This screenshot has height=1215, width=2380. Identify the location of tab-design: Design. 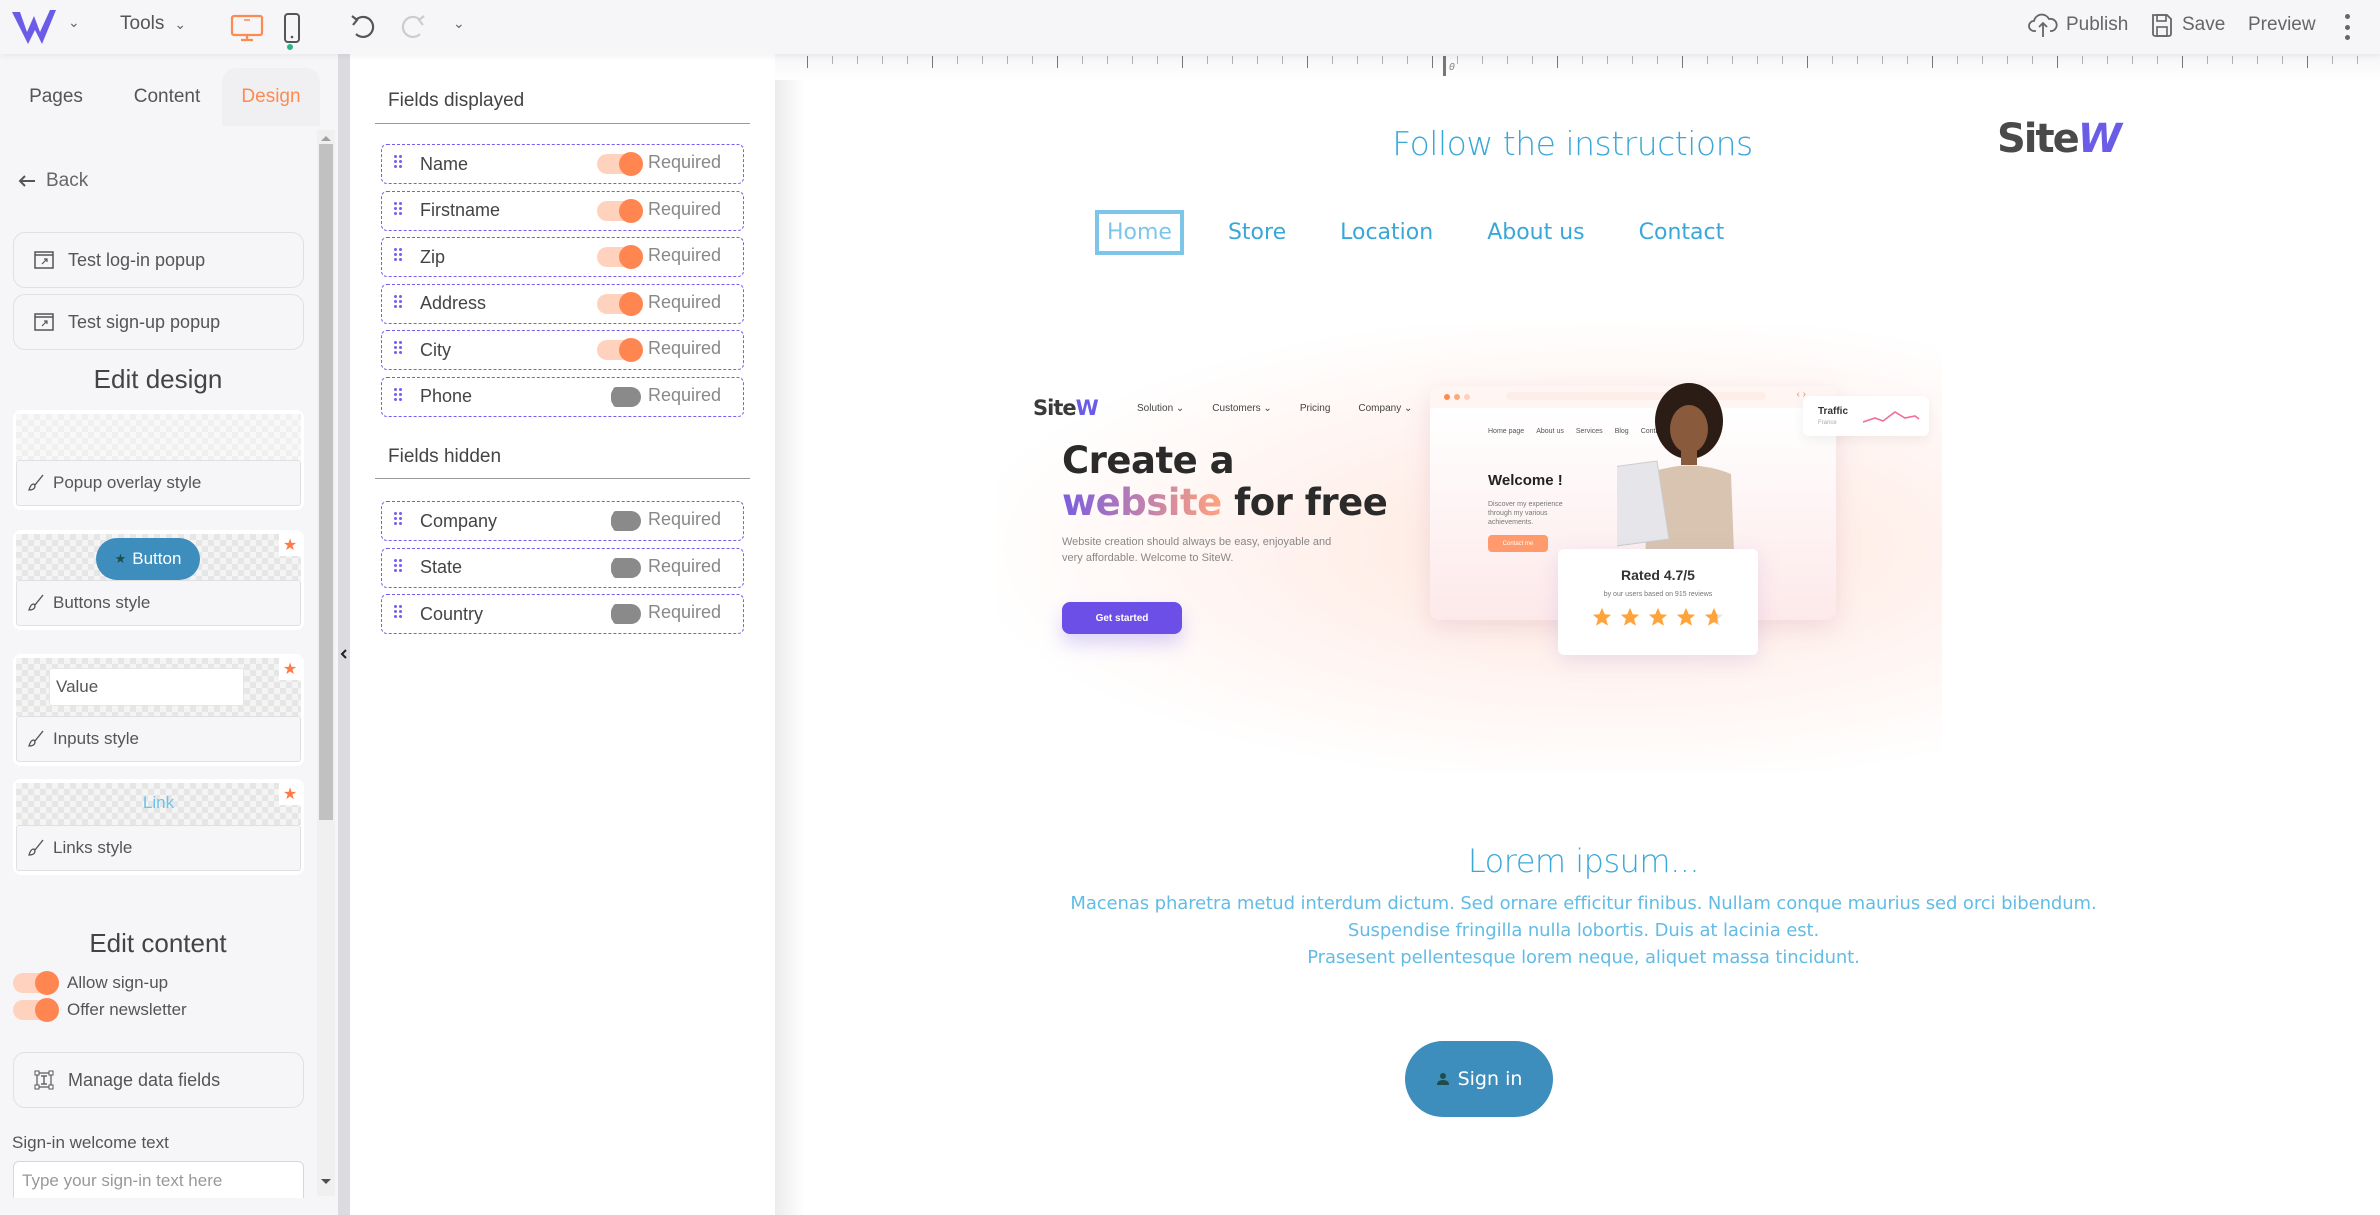
(271, 97).